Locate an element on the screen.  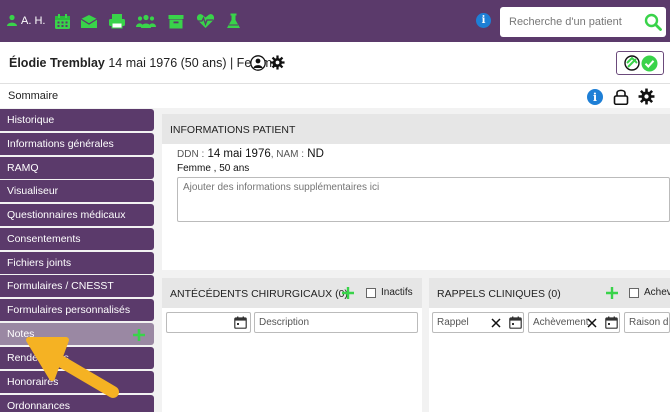
sidebar-item-fichiers-joints: Fichiers joints is located at coordinates (77, 263).